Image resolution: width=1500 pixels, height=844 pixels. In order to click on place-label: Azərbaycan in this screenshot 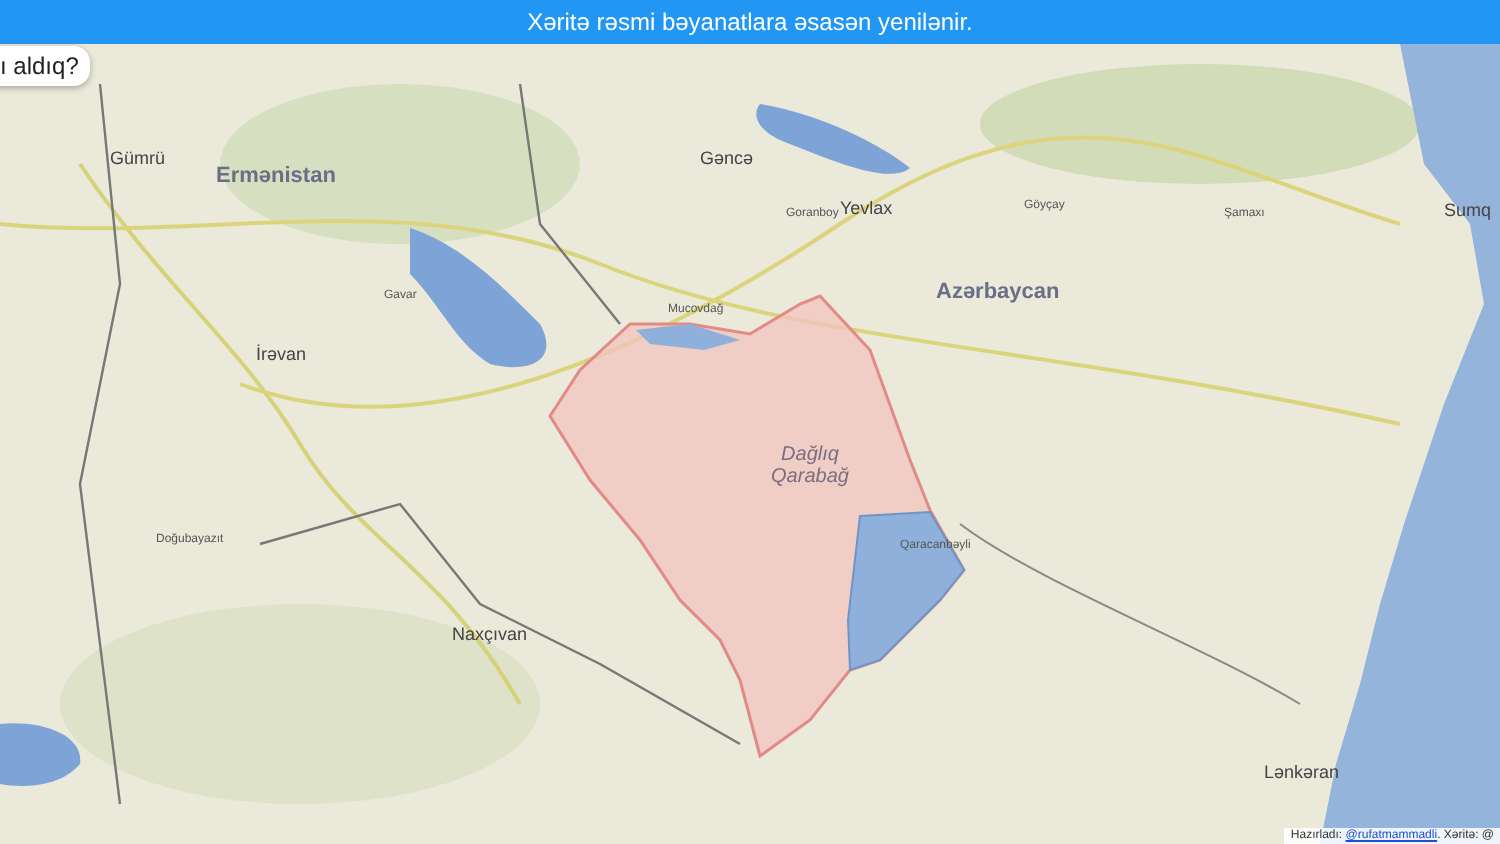, I will do `click(998, 292)`.